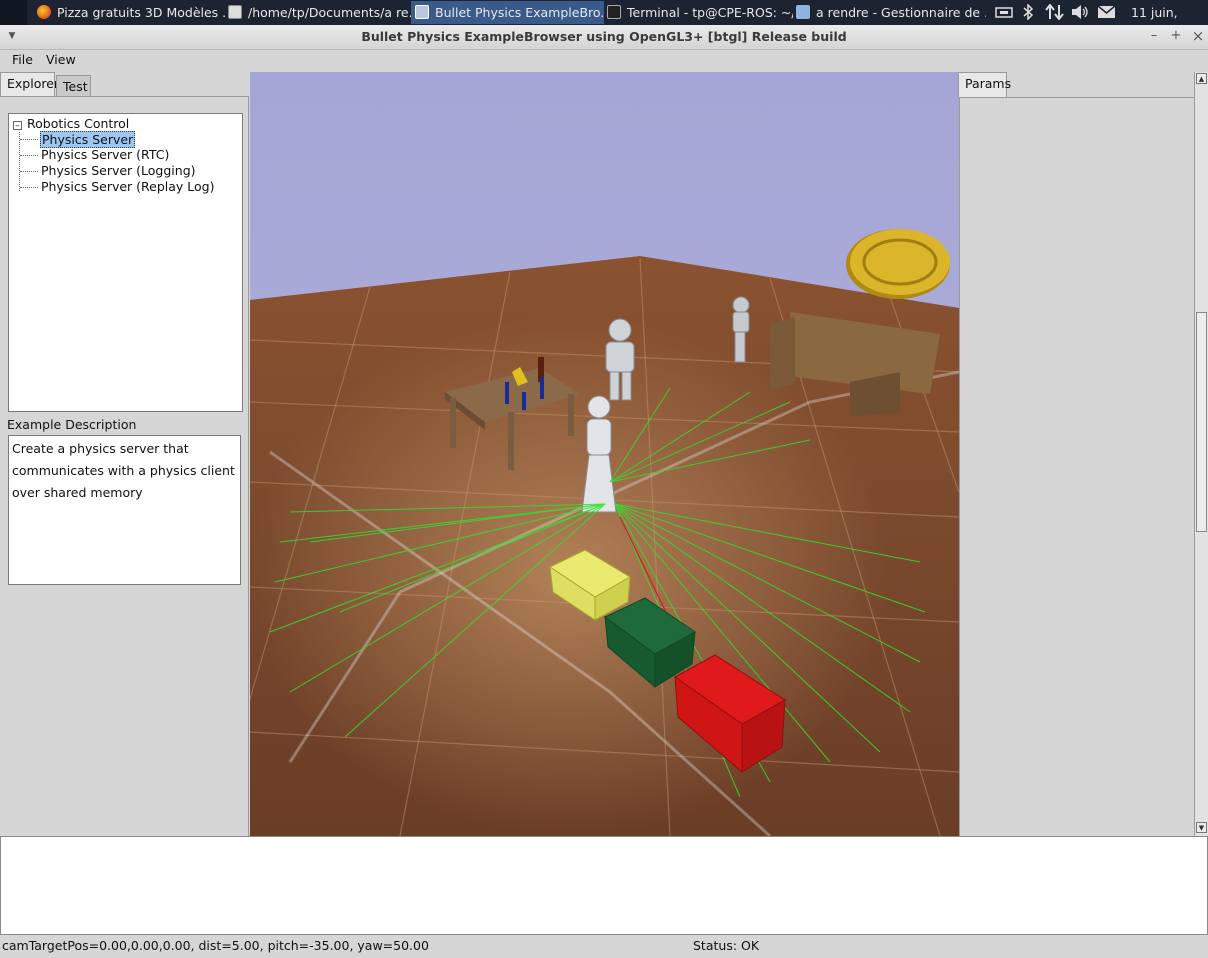 The image size is (1208, 958). What do you see at coordinates (22, 59) in the screenshot?
I see `menu-file: File` at bounding box center [22, 59].